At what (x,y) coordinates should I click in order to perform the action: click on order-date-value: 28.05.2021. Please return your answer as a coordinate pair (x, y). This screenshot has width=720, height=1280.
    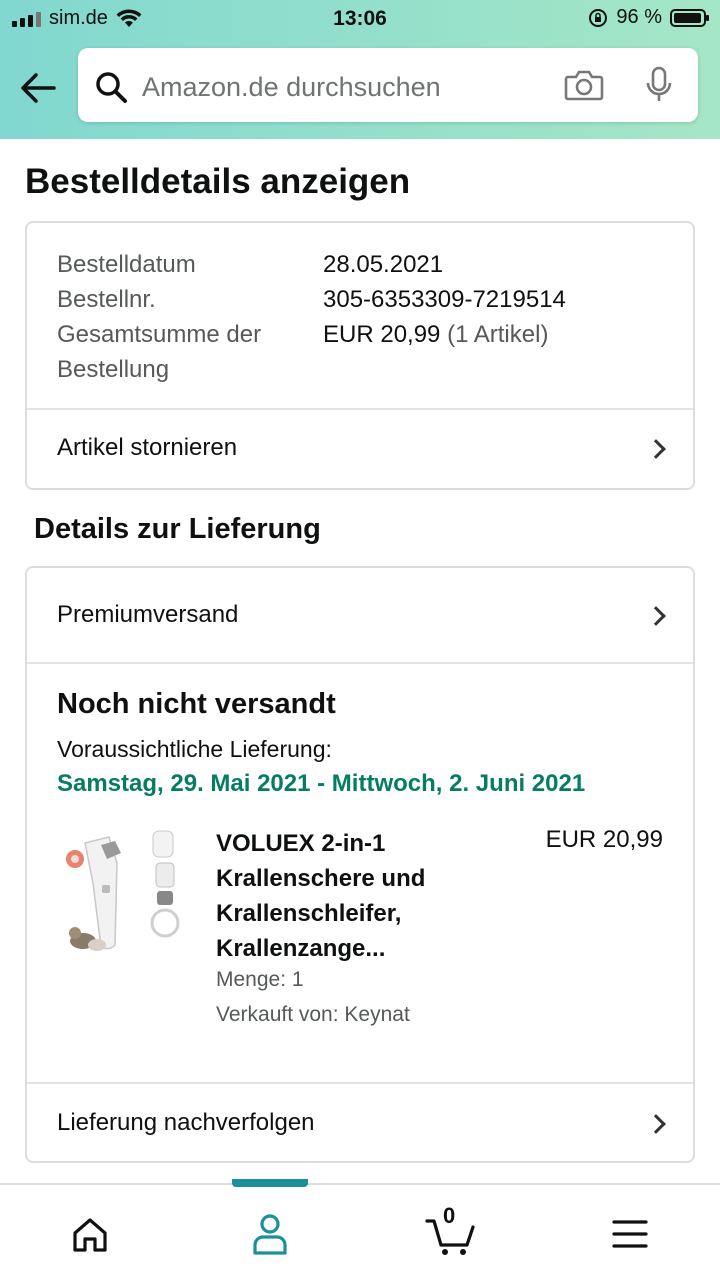
    Looking at the image, I should click on (383, 264).